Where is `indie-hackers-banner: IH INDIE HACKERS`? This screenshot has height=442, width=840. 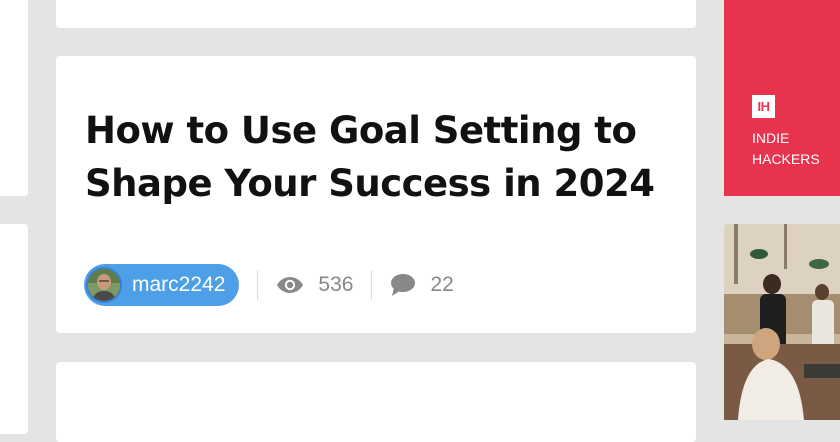
indie-hackers-banner: IH INDIE HACKERS is located at coordinates (782, 98).